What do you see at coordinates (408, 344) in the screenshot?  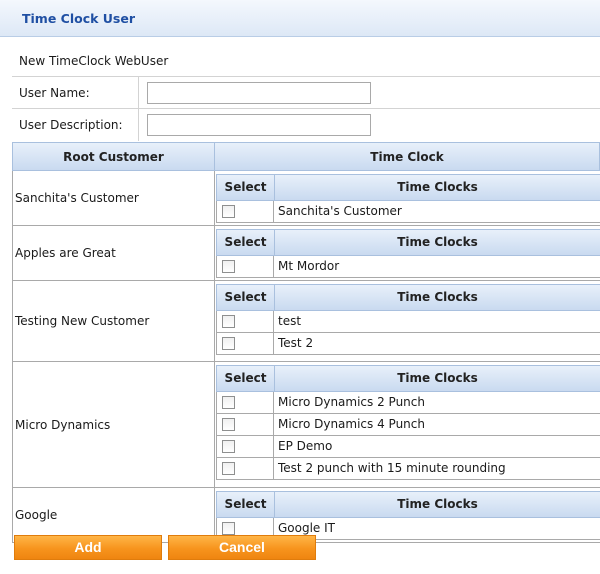 I see `time-clock-row: Test 2` at bounding box center [408, 344].